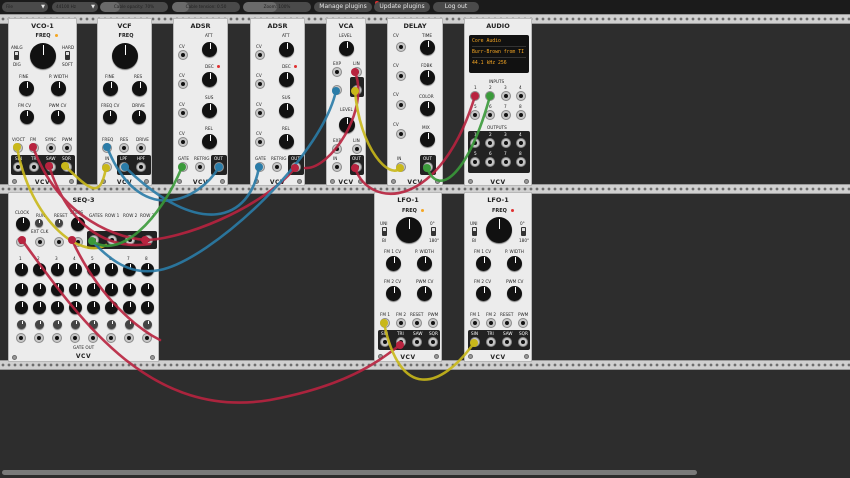 The height and width of the screenshot is (478, 850). What do you see at coordinates (124, 167) in the screenshot?
I see `lpf-output-jack` at bounding box center [124, 167].